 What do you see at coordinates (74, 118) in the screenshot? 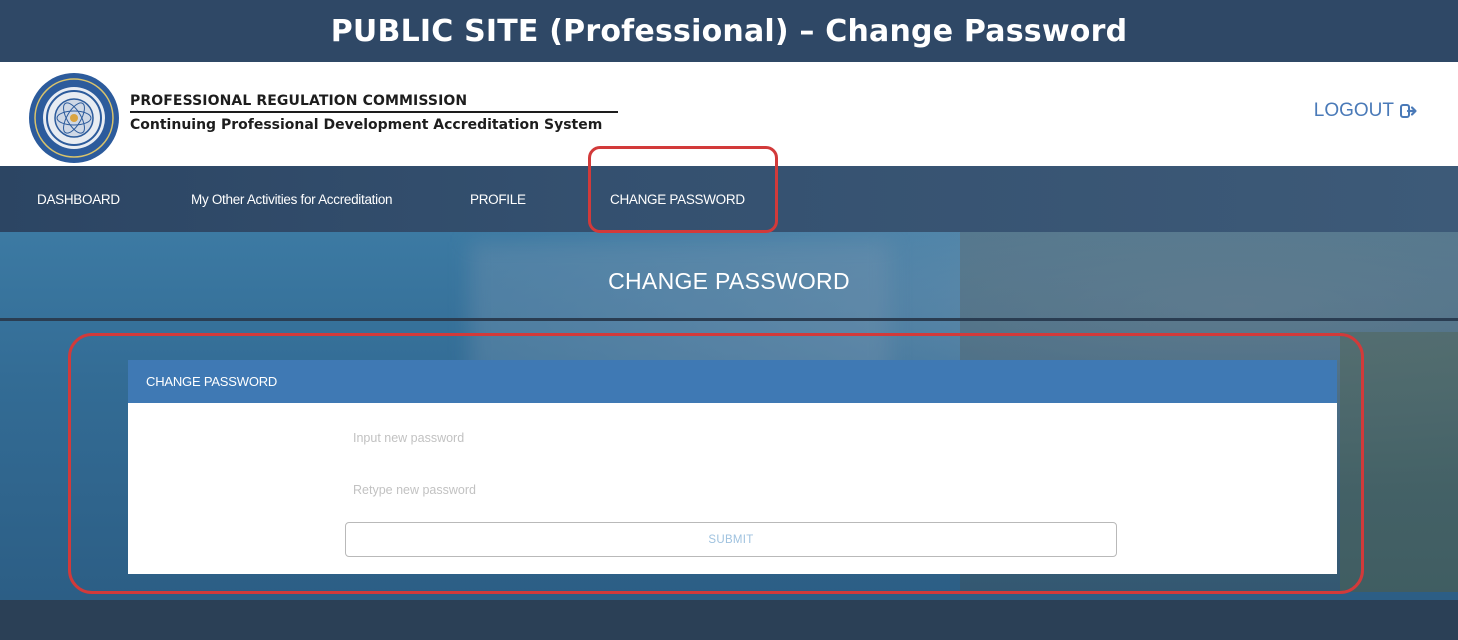
I see `prc-seal-logo` at bounding box center [74, 118].